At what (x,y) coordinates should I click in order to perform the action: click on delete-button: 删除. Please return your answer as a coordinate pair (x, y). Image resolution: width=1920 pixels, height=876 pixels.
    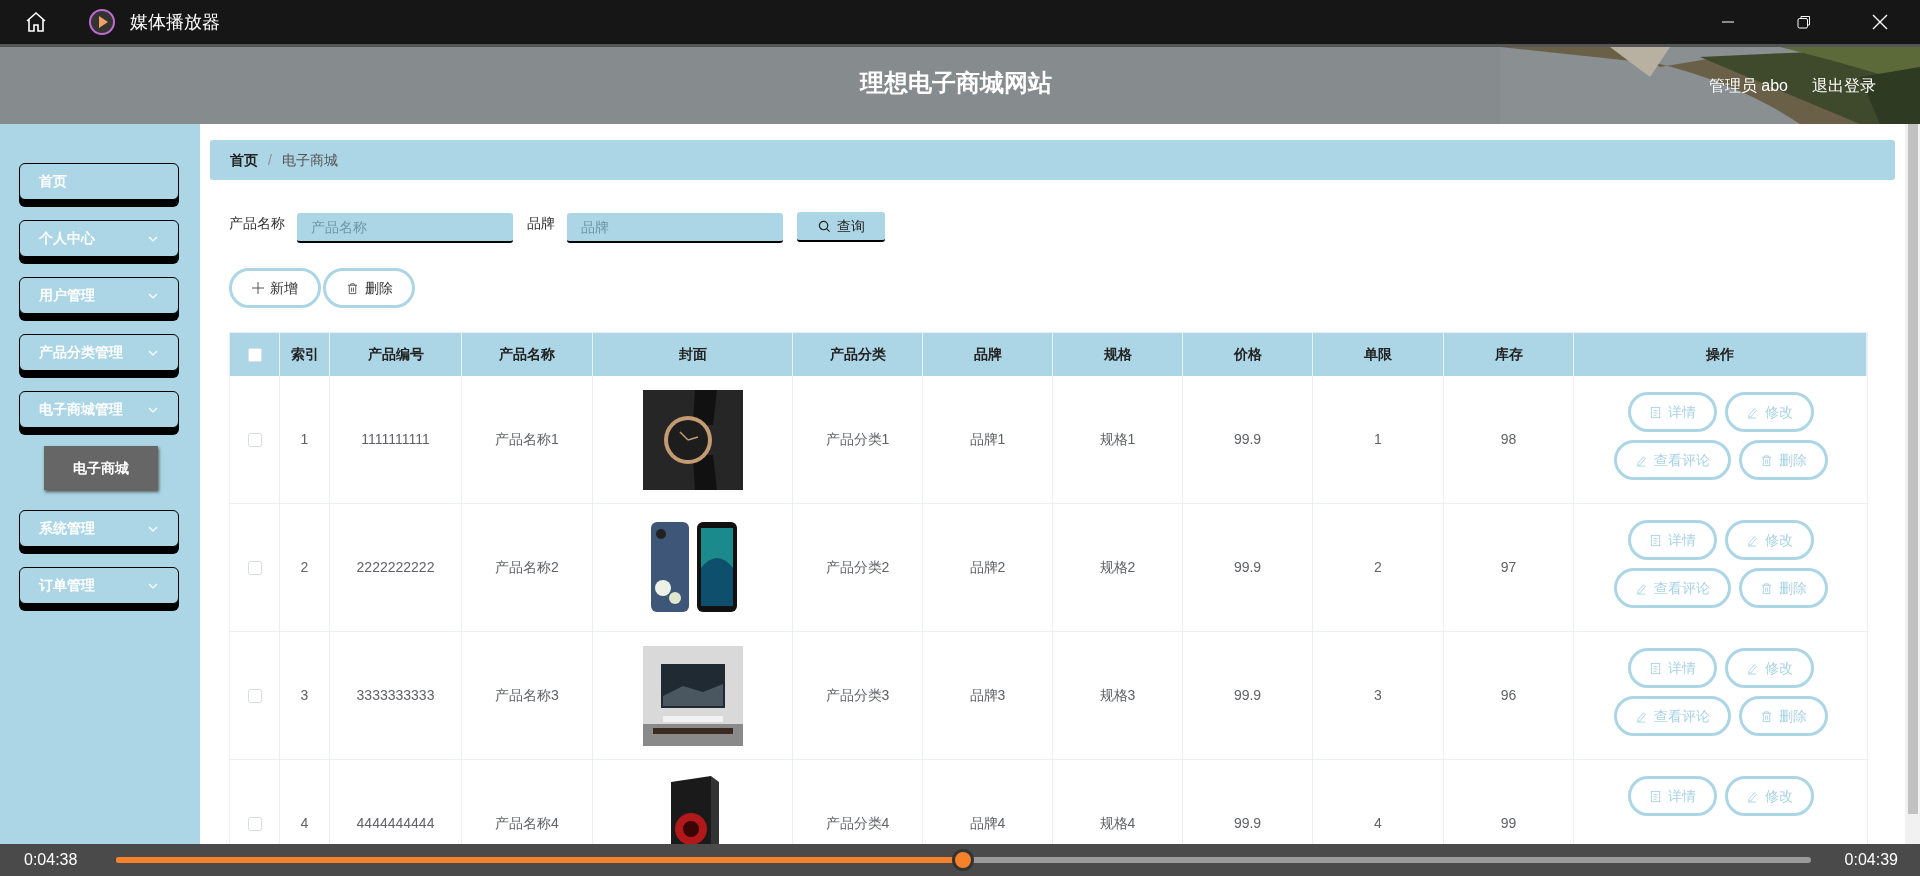
    Looking at the image, I should click on (369, 288).